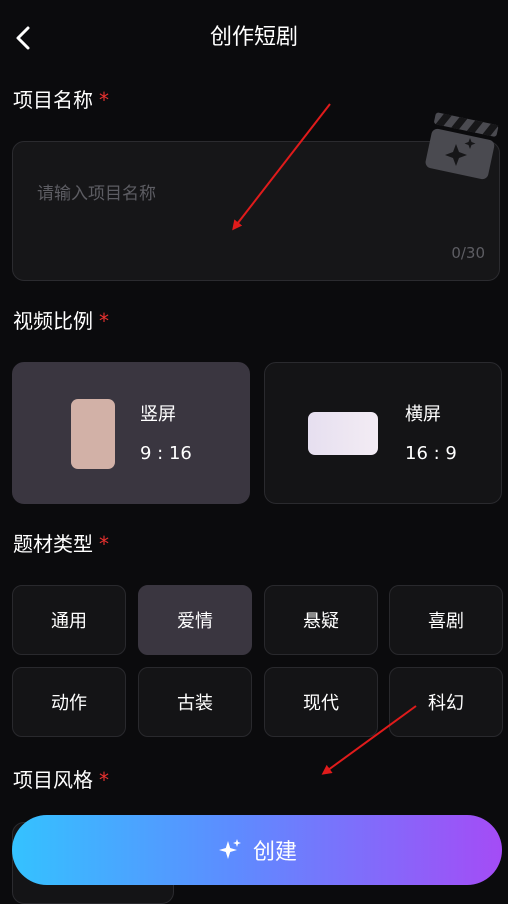  I want to click on clapperboard-sparkle-icon, so click(462, 146).